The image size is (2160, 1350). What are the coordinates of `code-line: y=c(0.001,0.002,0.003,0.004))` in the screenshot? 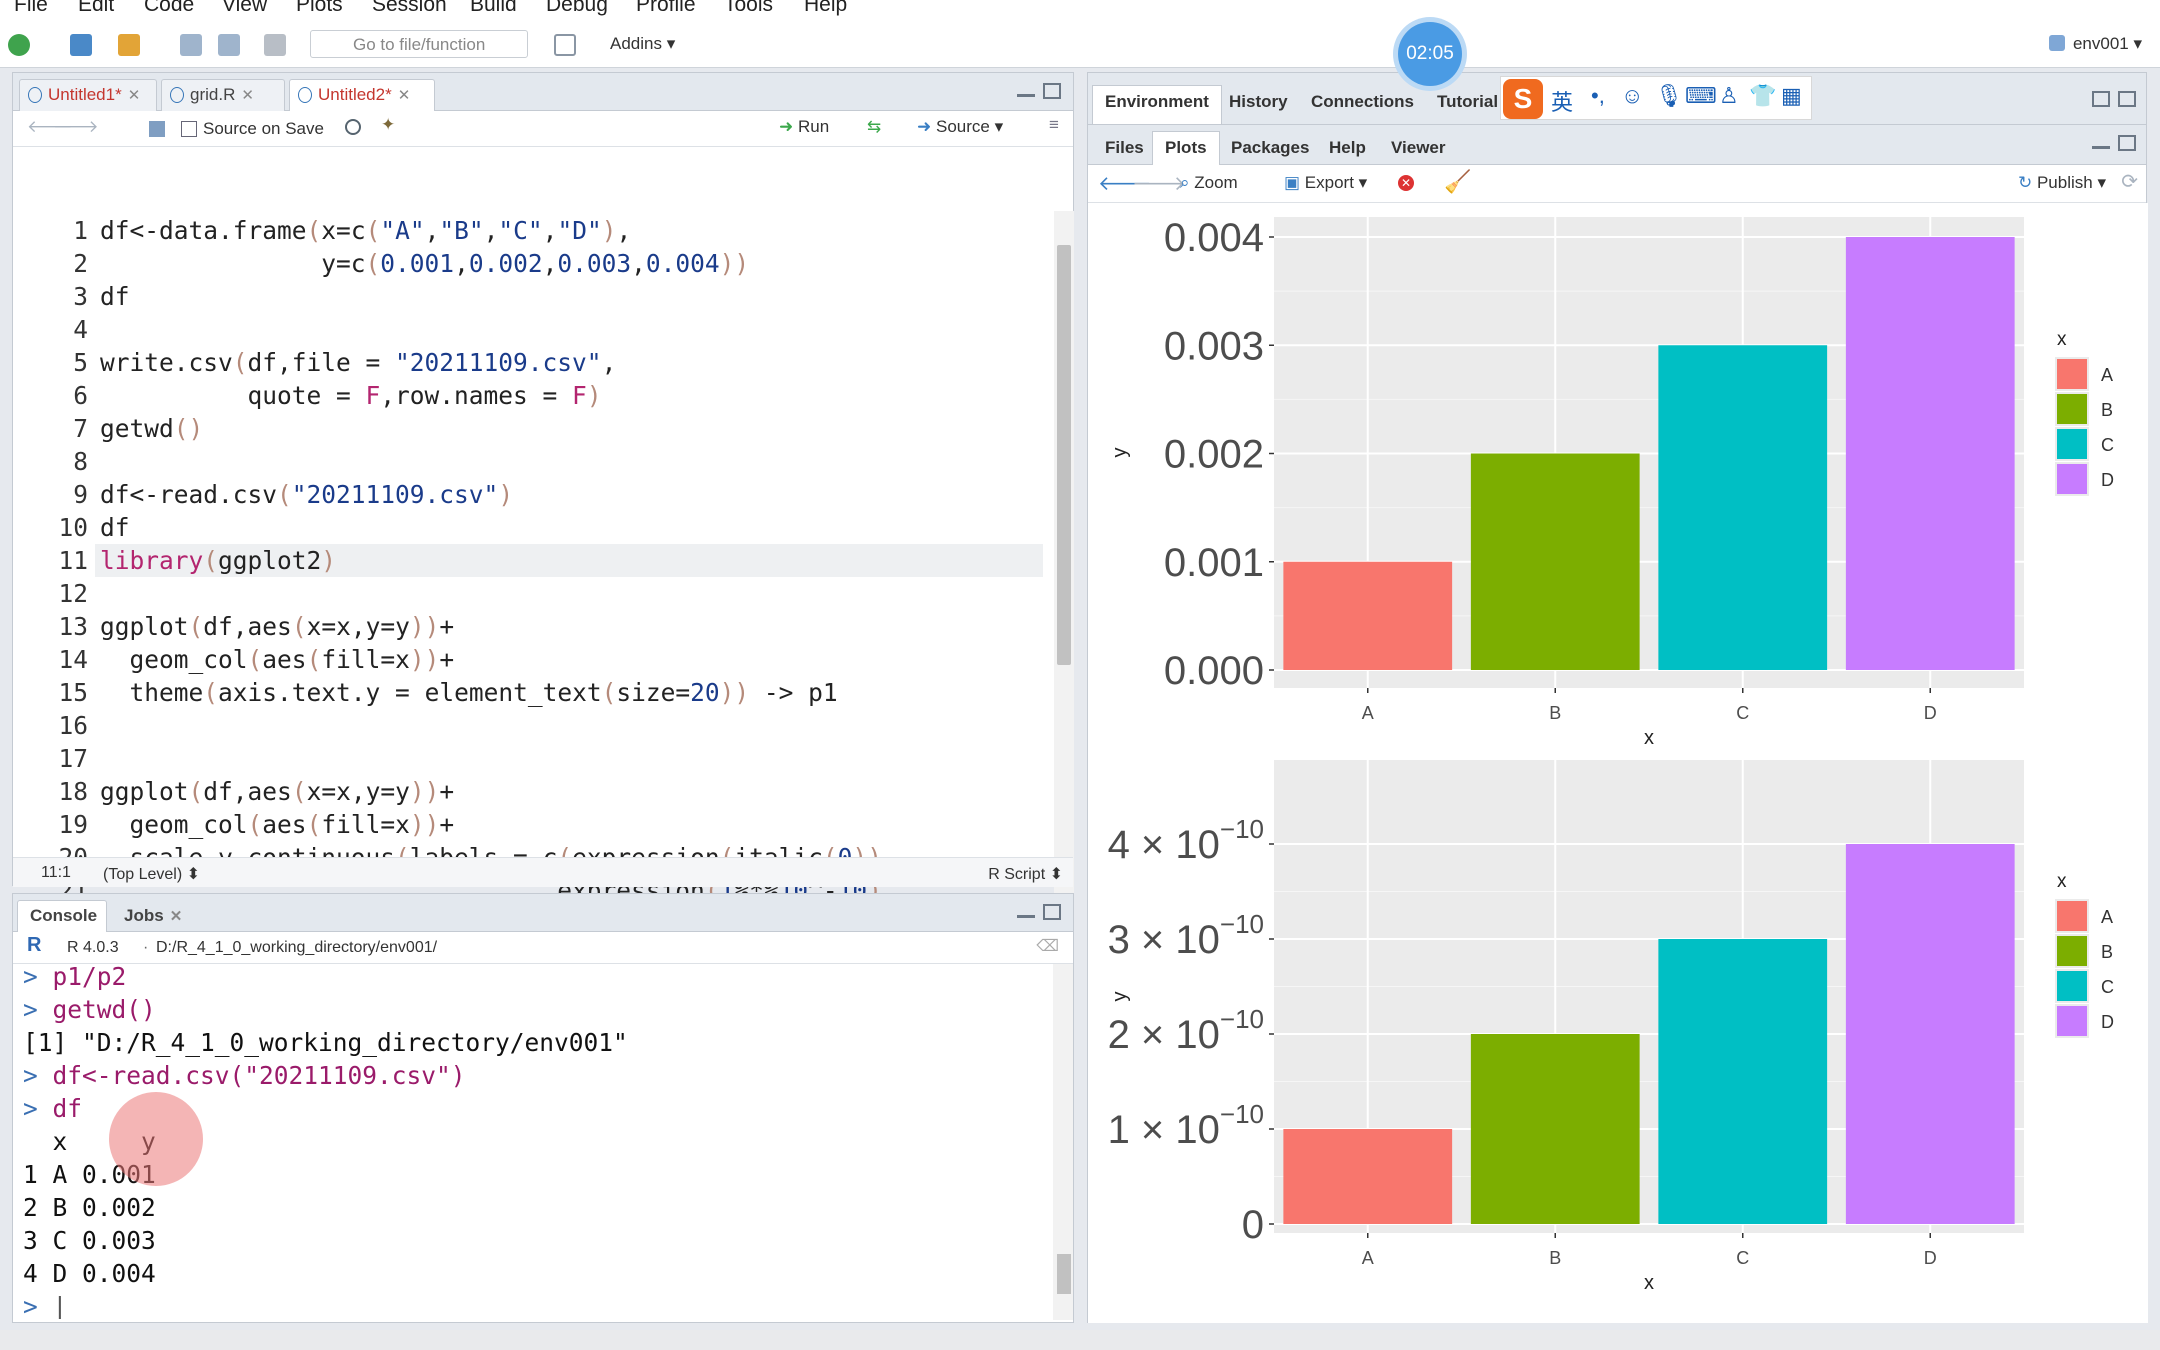 It's located at (424, 263).